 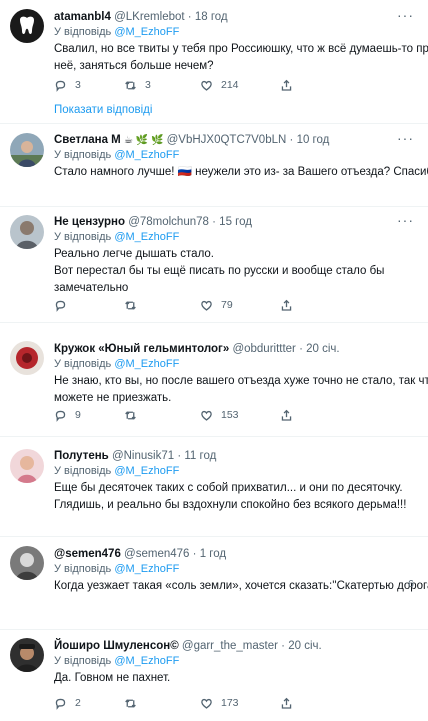 I want to click on tweet-text-line: замечательно, so click(x=91, y=288).